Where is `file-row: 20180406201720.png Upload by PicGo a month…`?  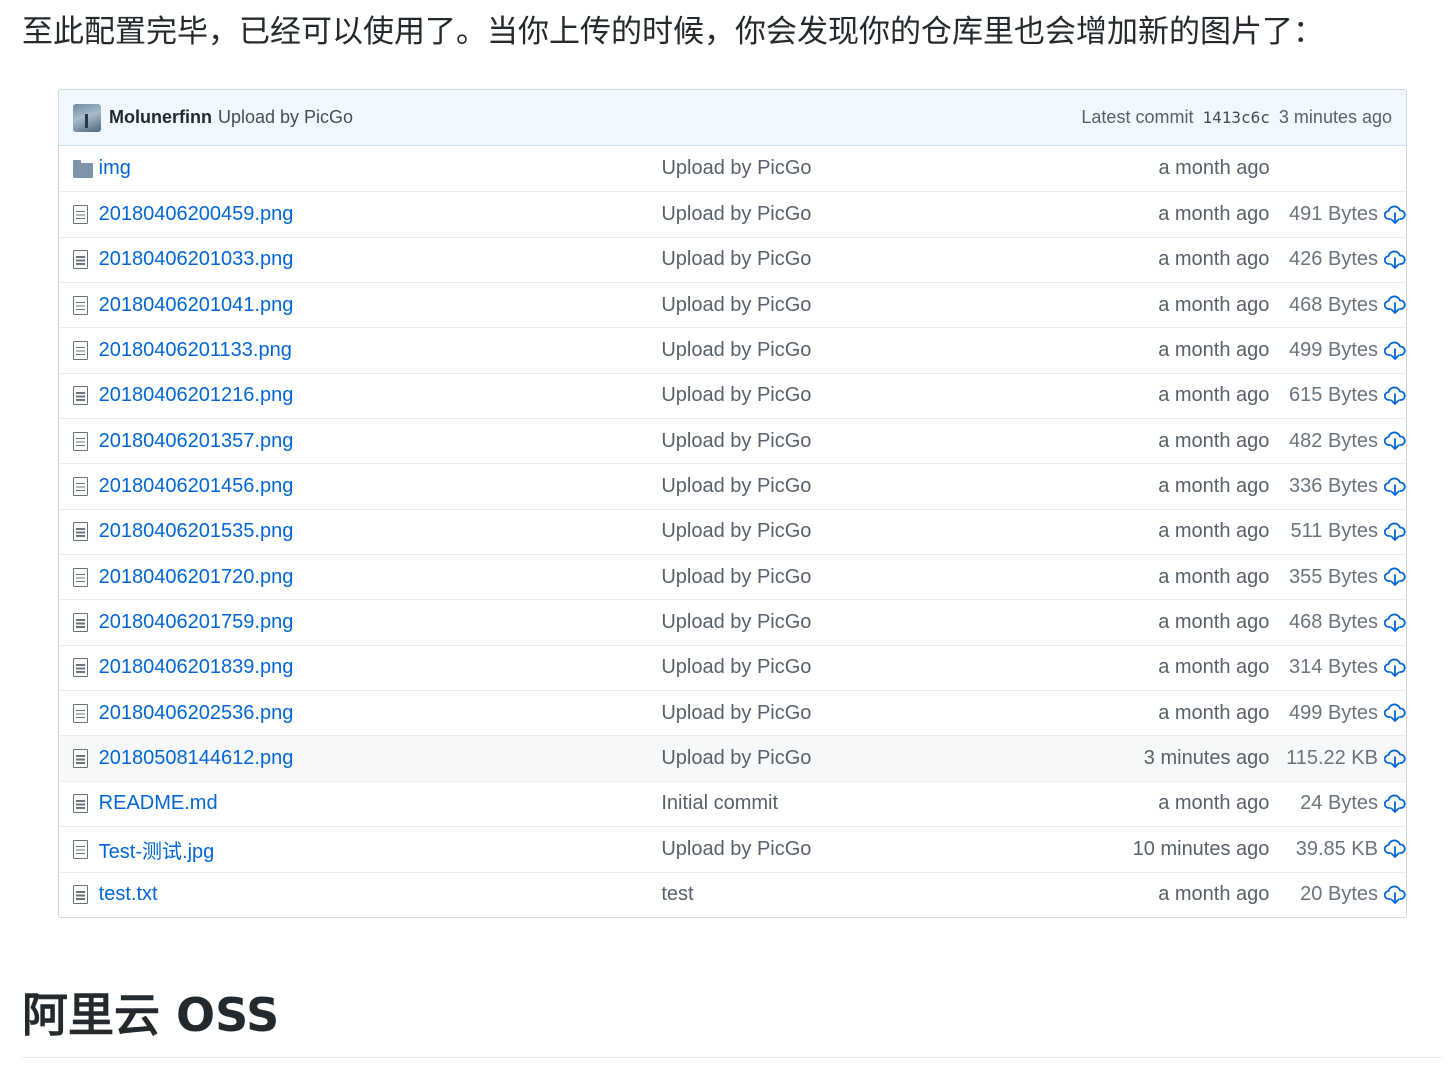
file-row: 20180406201720.png Upload by PicGo a month… is located at coordinates (732, 576).